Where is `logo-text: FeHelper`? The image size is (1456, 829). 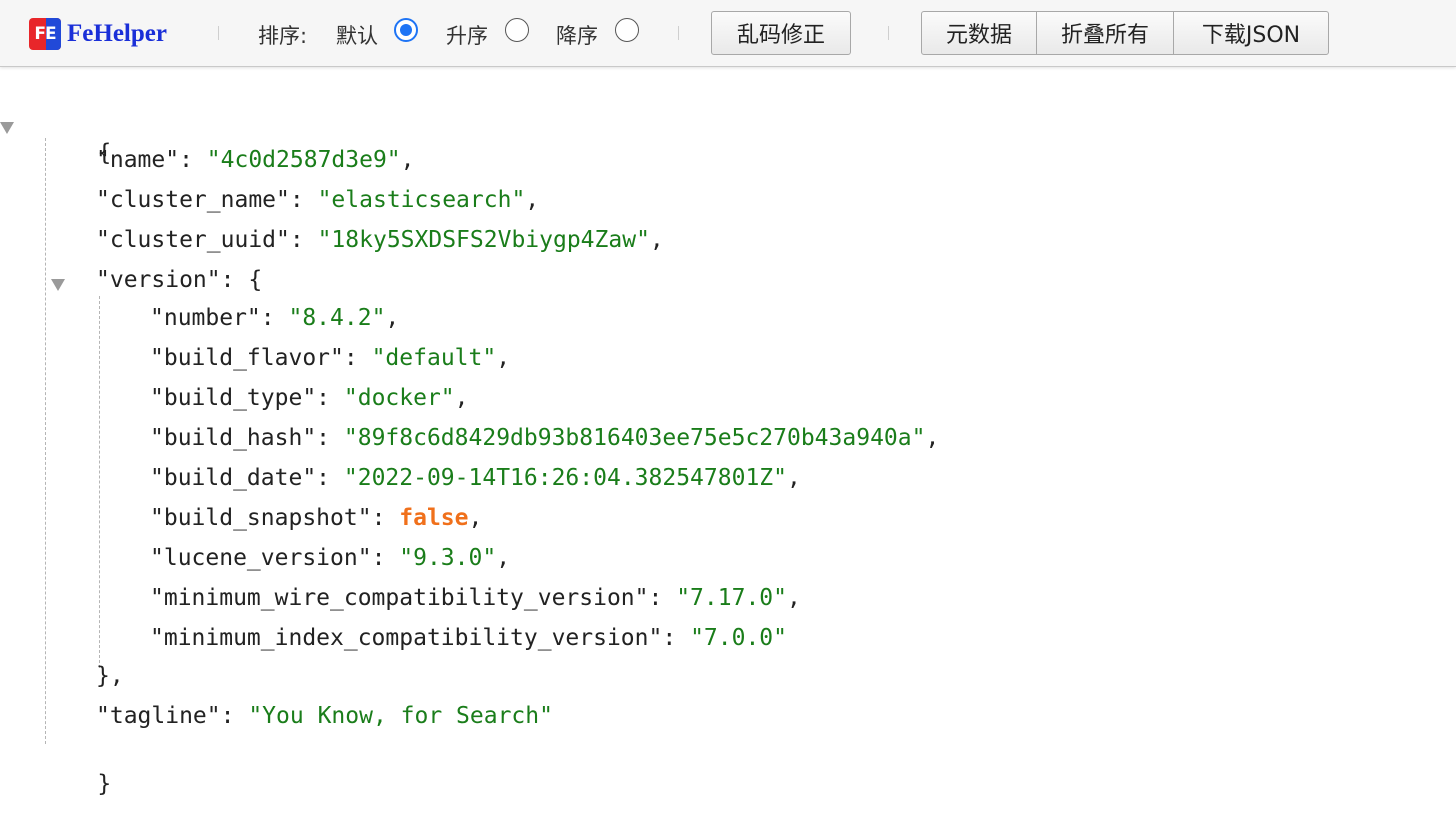 logo-text: FeHelper is located at coordinates (117, 33).